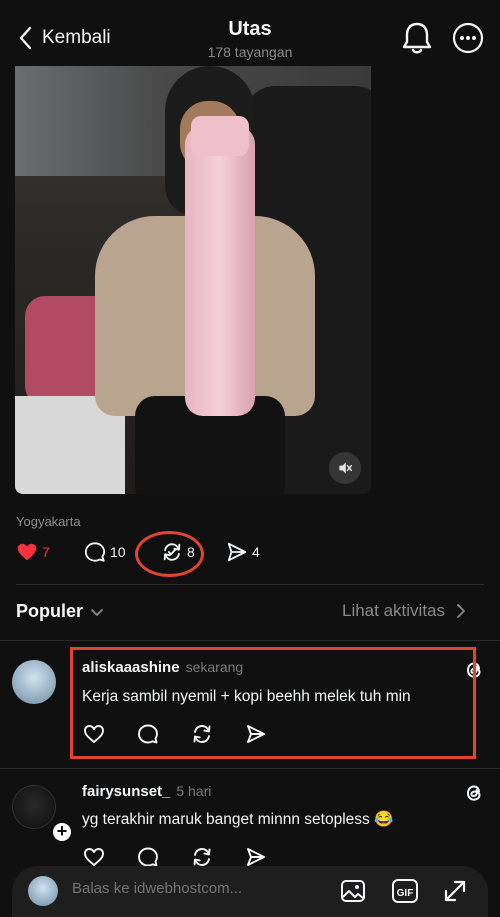 Image resolution: width=500 pixels, height=917 pixels. I want to click on video-scene-bottle-cap, so click(220, 136).